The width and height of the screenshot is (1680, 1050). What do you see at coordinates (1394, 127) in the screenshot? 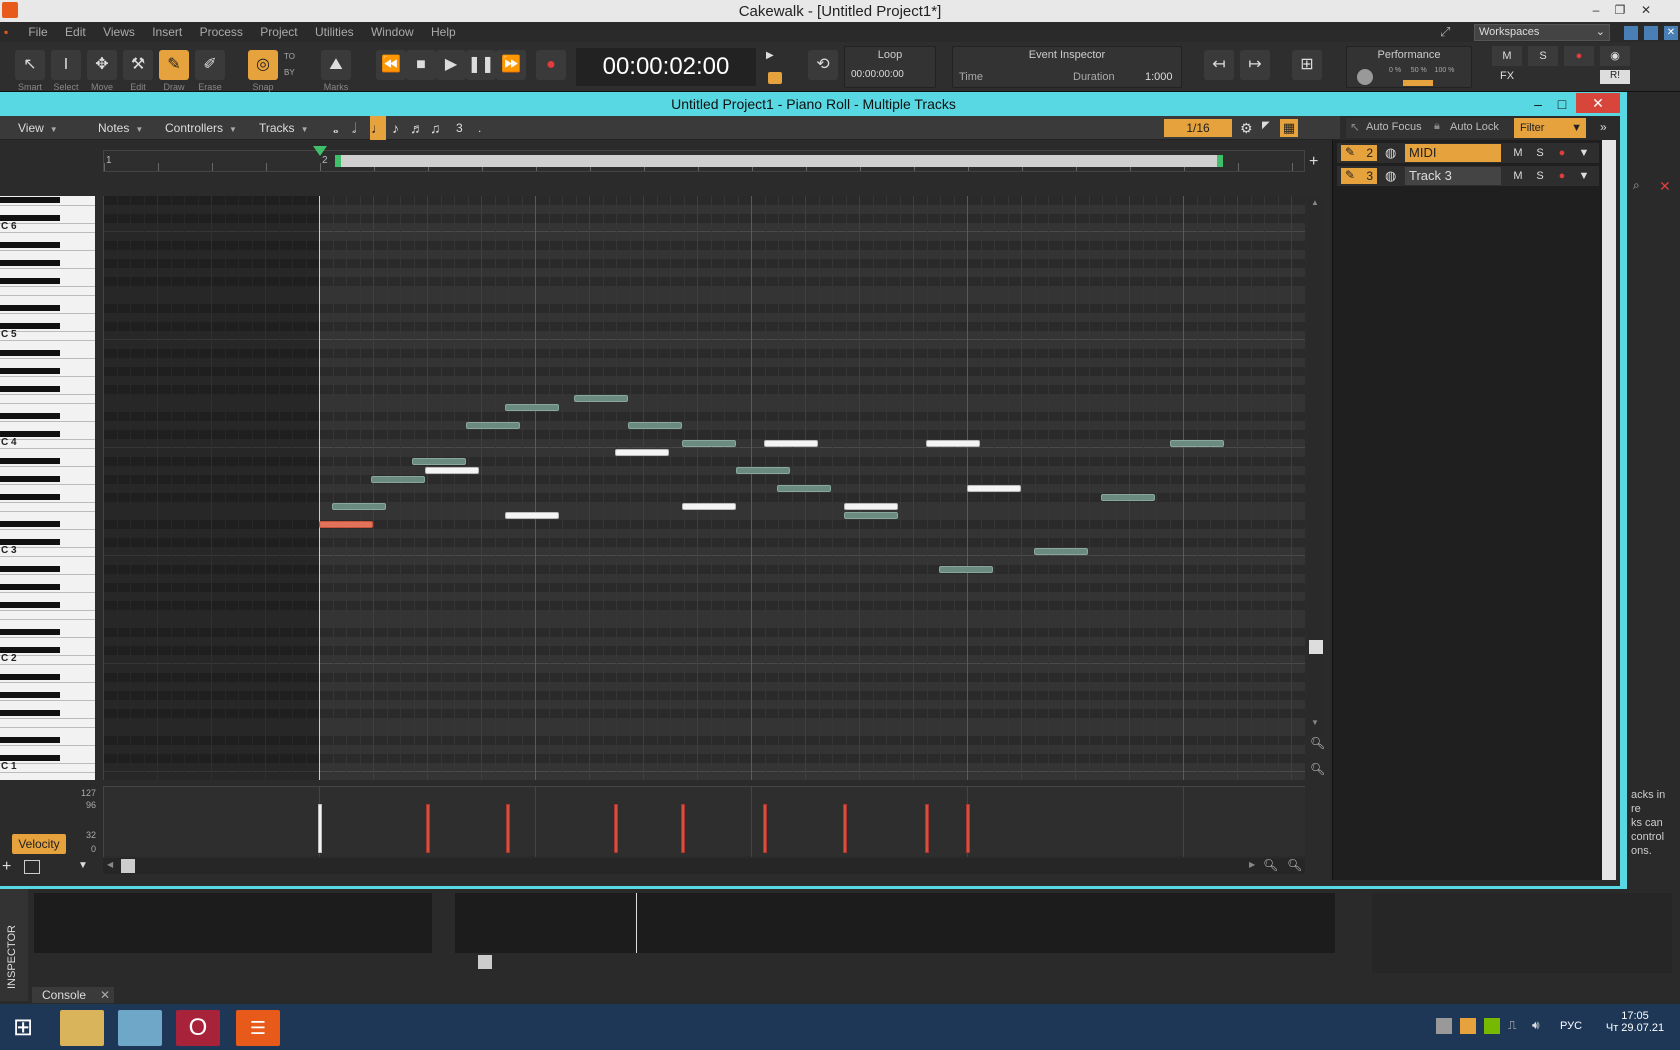
I see `auto-focus-toggle: Auto Focus` at bounding box center [1394, 127].